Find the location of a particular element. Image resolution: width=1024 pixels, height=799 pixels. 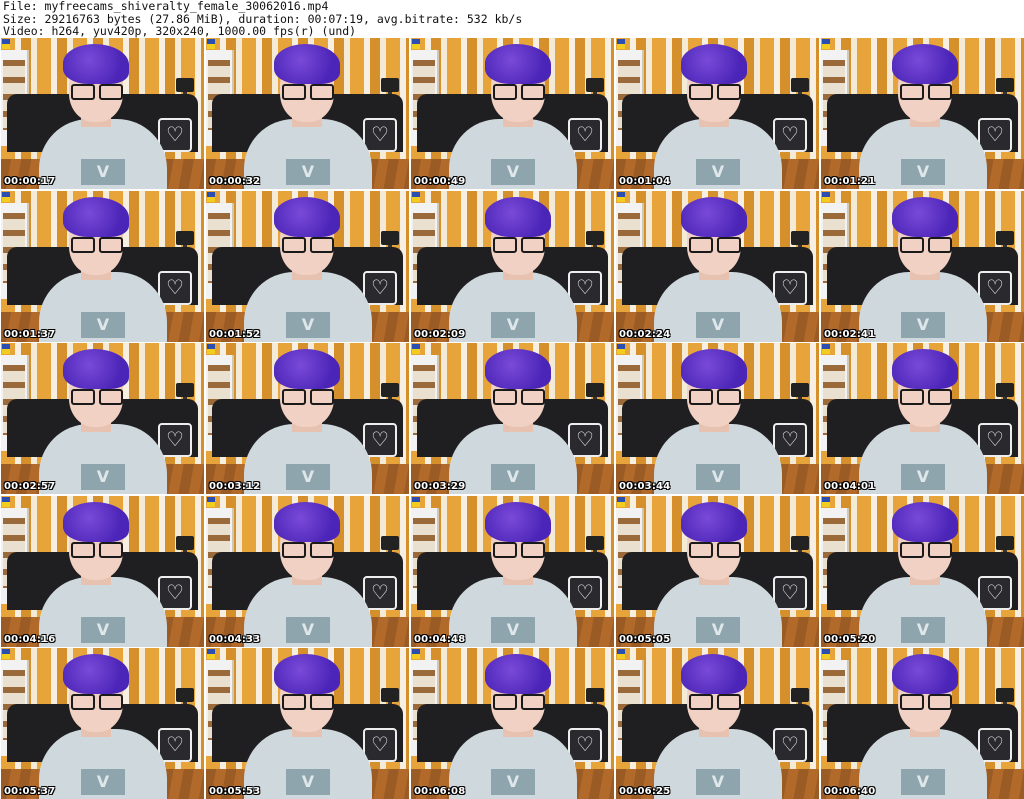

video-thumbnail: 00:04:16 is located at coordinates (102, 571).